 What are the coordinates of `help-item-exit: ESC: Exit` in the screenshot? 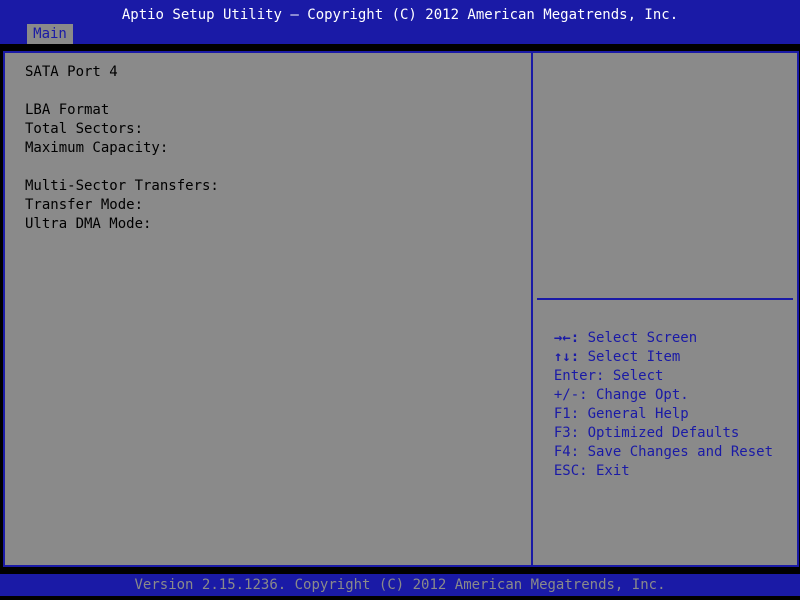 It's located at (583, 462).